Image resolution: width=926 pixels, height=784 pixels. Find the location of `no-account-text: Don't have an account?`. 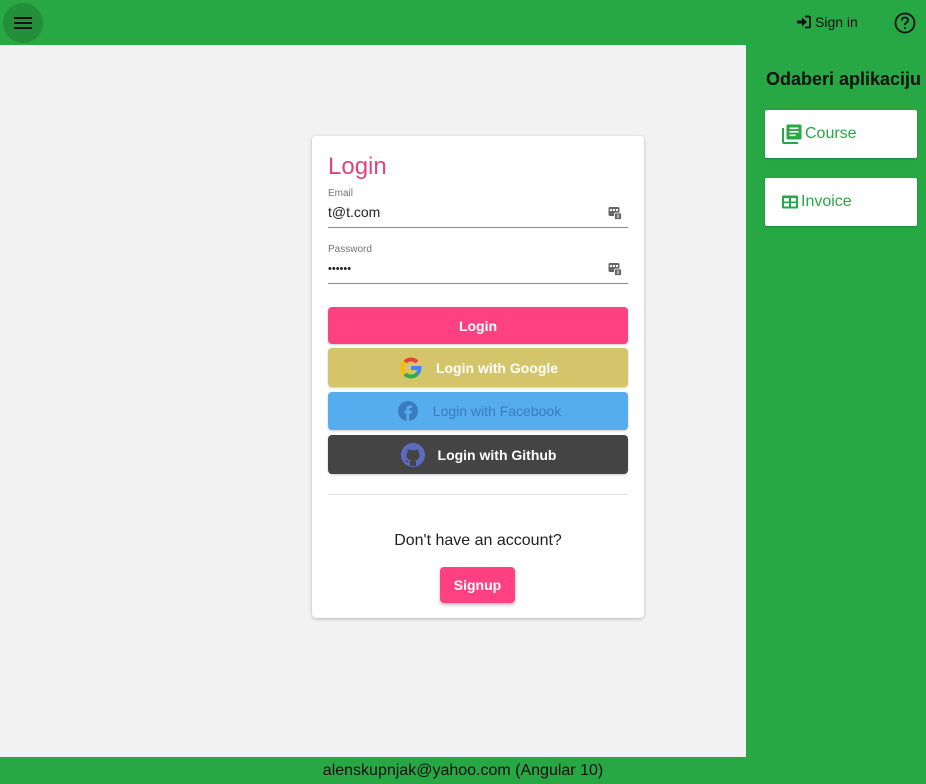

no-account-text: Don't have an account? is located at coordinates (478, 540).